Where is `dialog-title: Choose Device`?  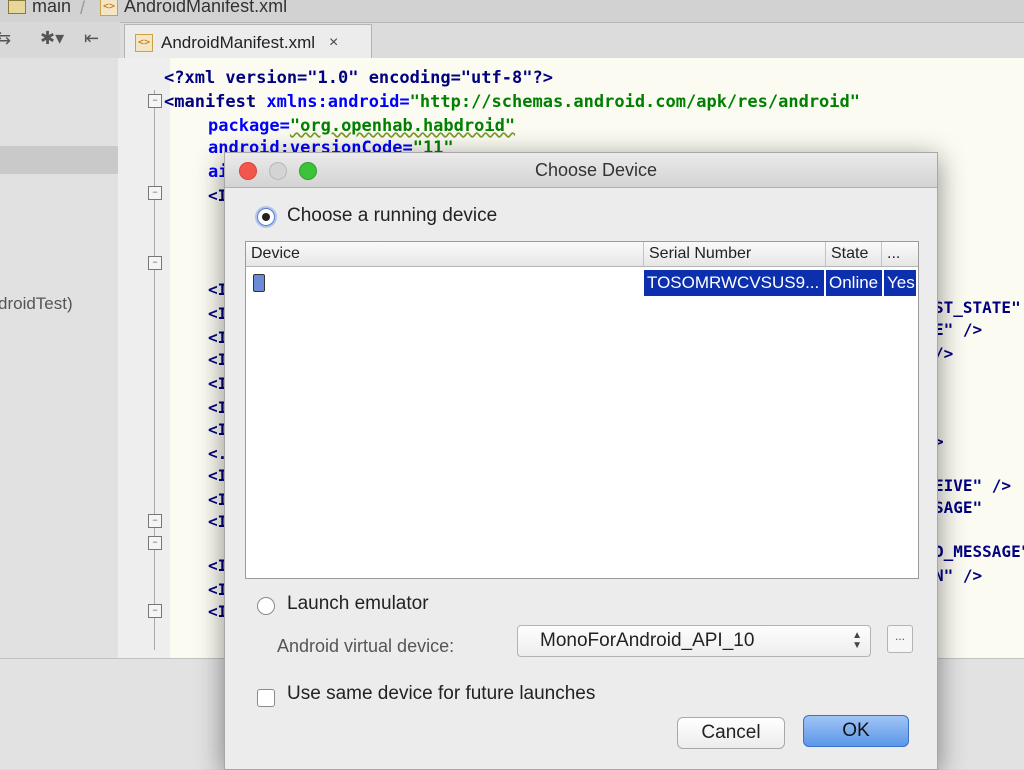
dialog-title: Choose Device is located at coordinates (596, 170).